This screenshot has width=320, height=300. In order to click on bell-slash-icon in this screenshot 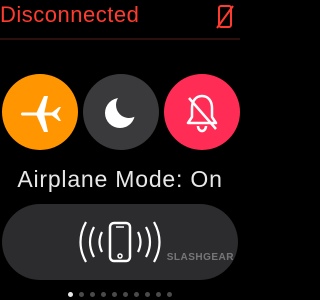, I will do `click(202, 113)`.